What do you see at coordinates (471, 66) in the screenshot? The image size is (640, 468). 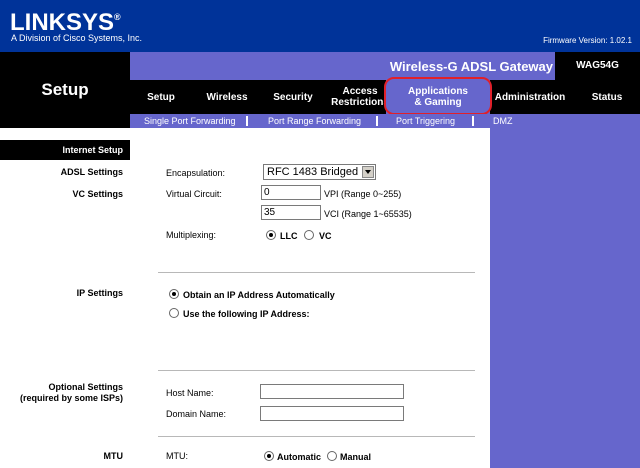 I see `product-name: Wireless-G ADSL Gateway` at bounding box center [471, 66].